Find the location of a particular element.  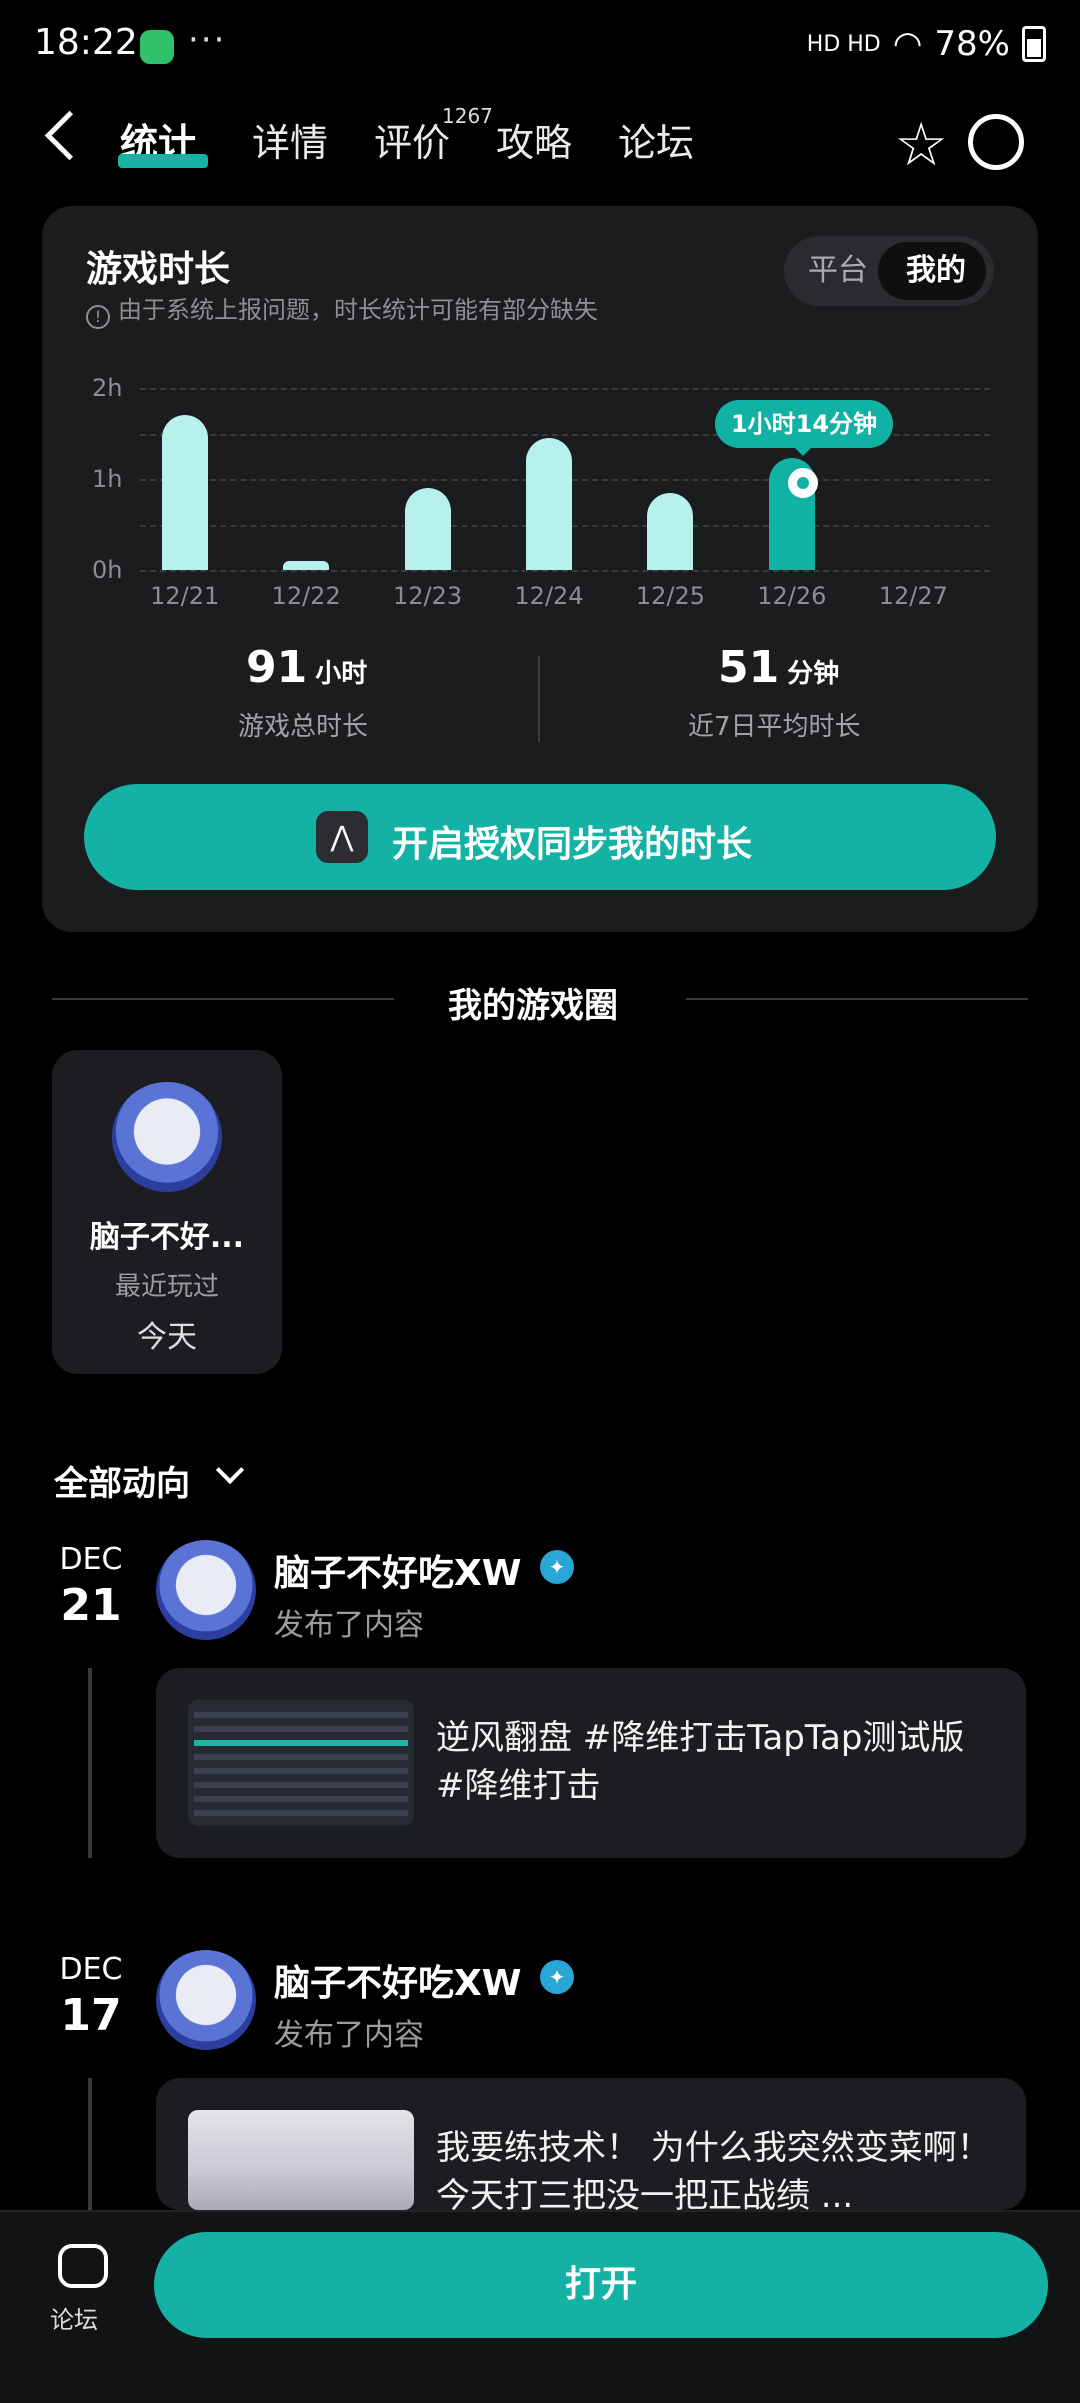

forum-icon is located at coordinates (83, 2266).